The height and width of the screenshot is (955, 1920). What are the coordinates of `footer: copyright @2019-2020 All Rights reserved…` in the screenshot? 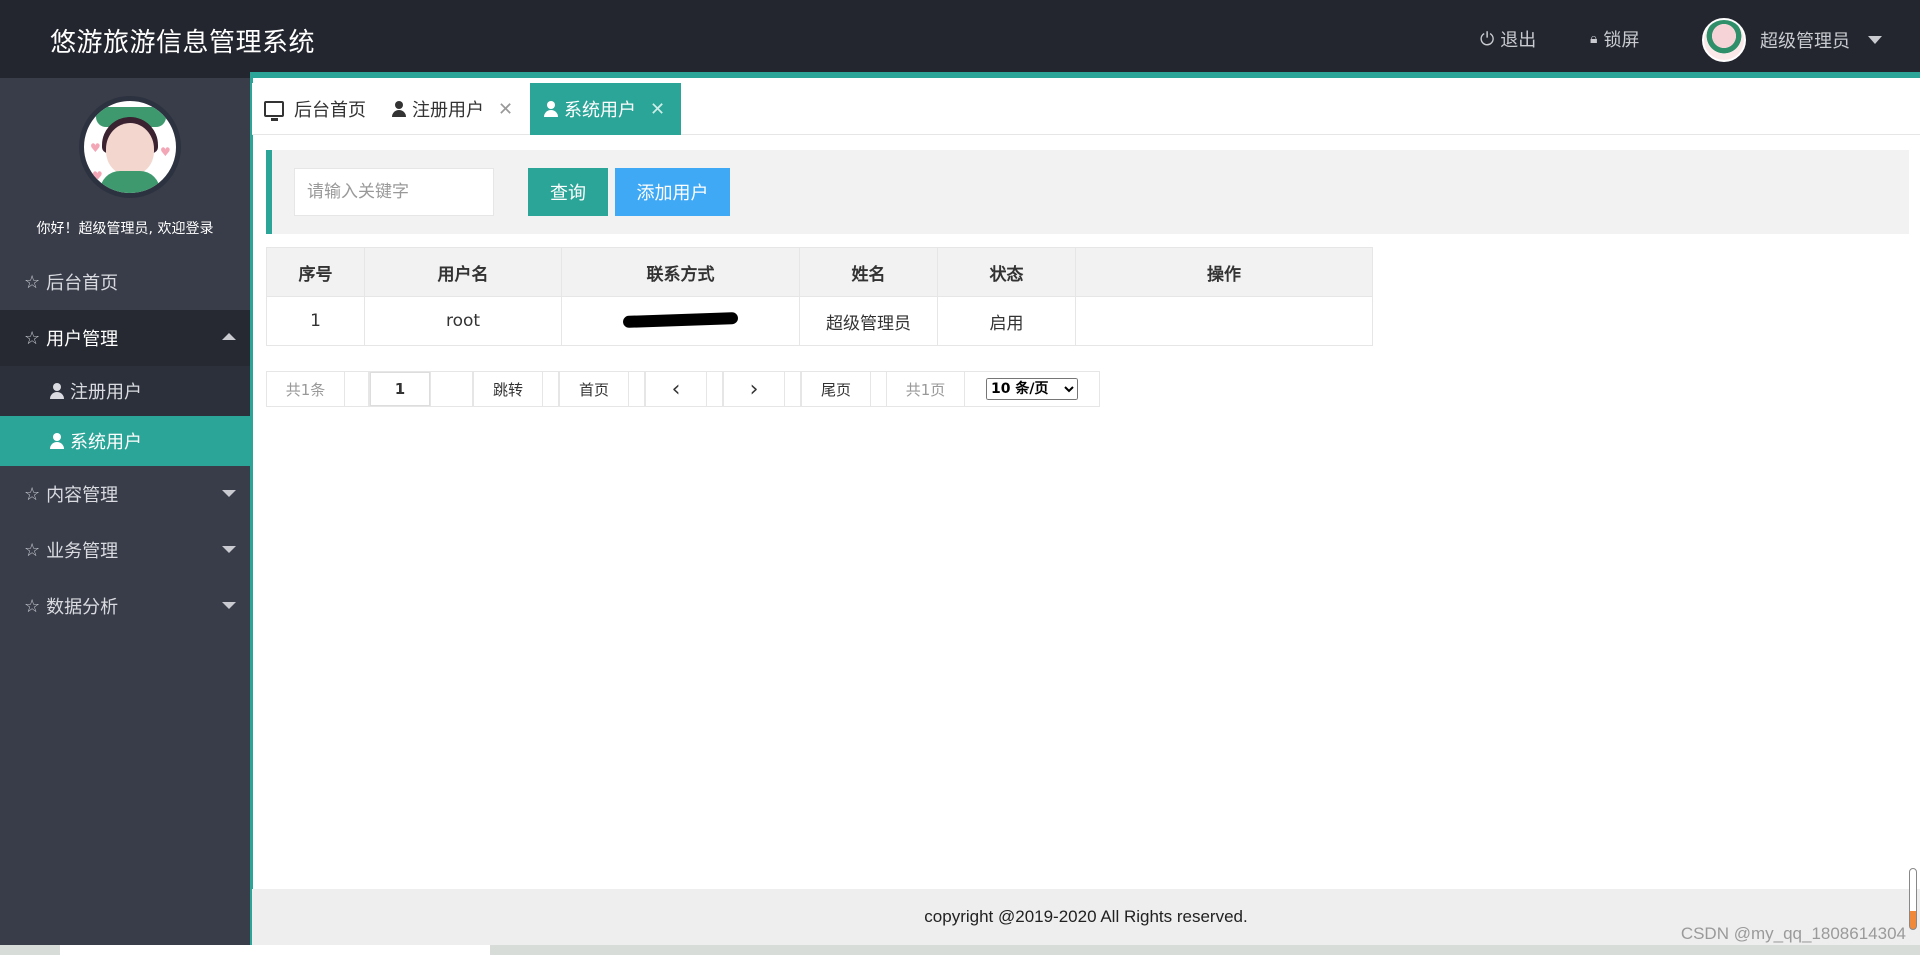 It's located at (1086, 917).